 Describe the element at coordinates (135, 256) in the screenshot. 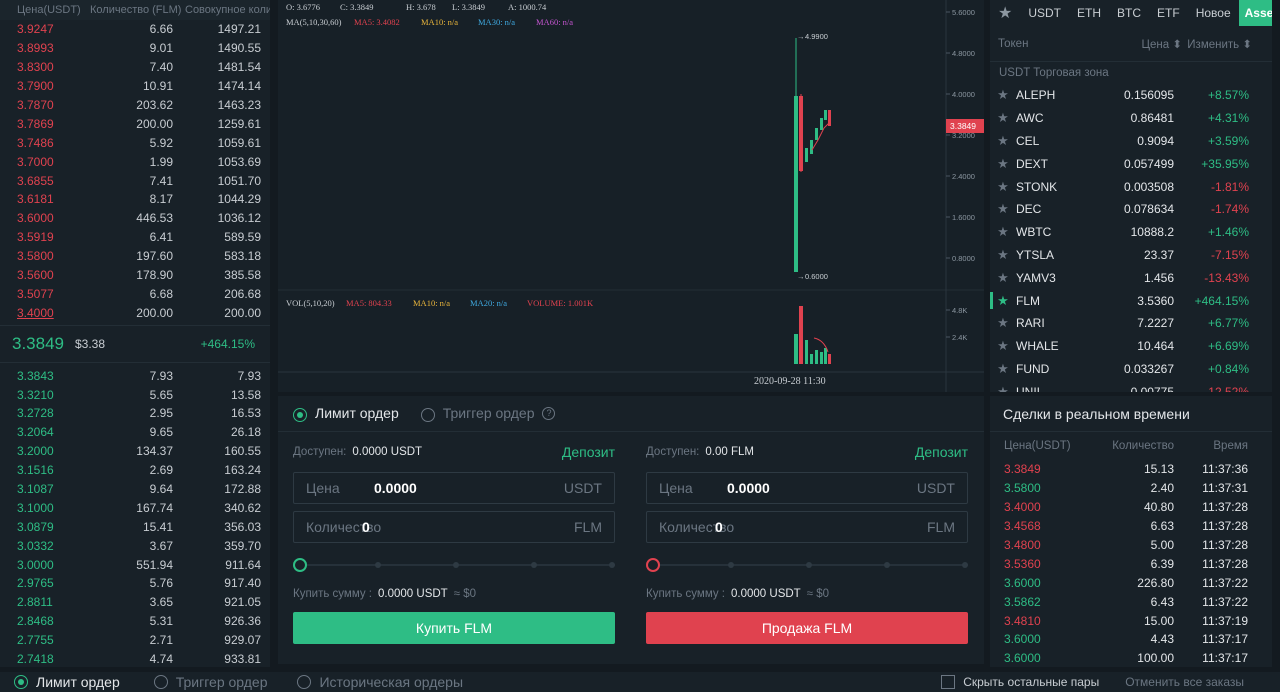

I see `ask-row: 3.5800 197.60 583.18` at that location.